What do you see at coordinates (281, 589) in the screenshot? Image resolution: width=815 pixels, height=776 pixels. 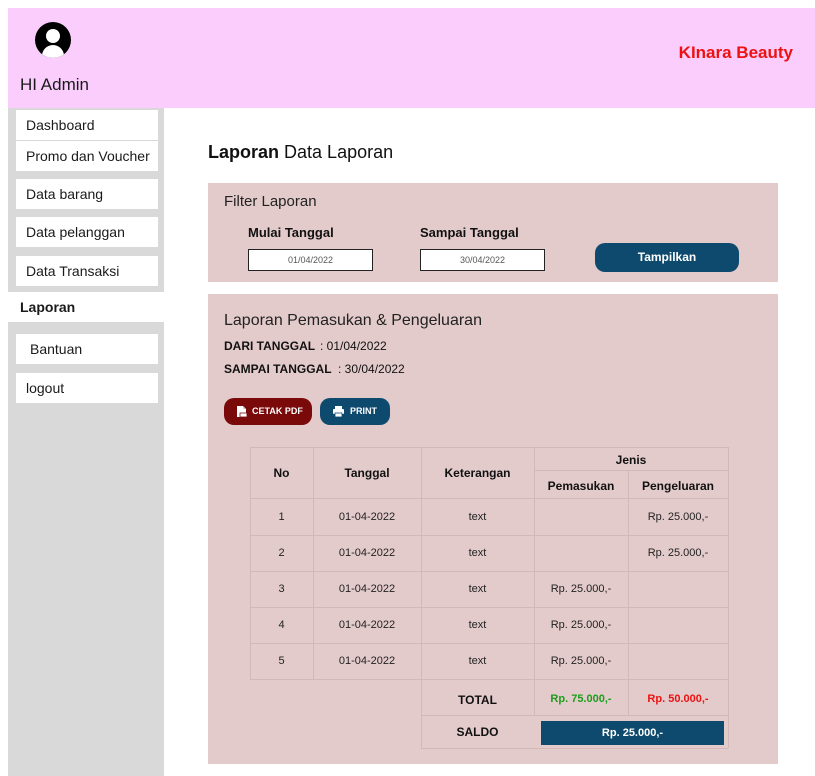 I see `row-3-no: 3` at bounding box center [281, 589].